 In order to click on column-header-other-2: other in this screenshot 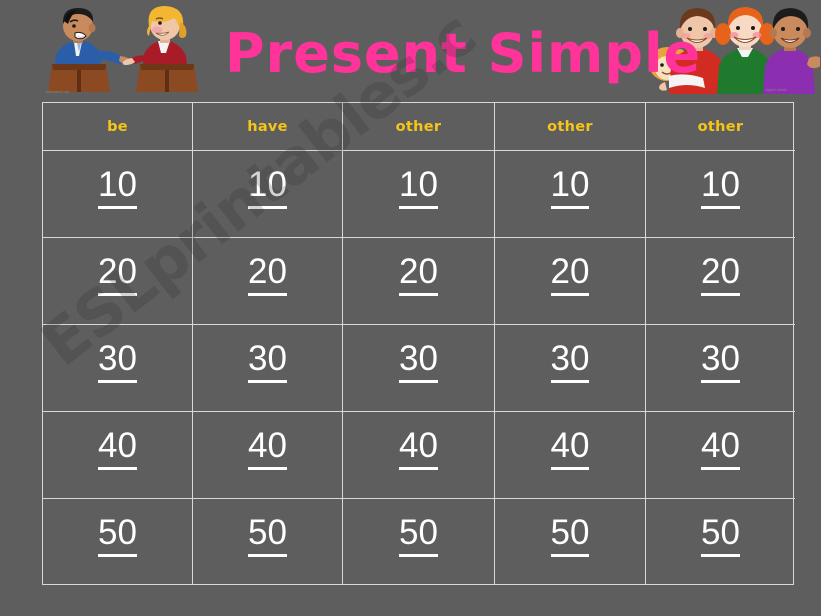, I will do `click(570, 127)`.